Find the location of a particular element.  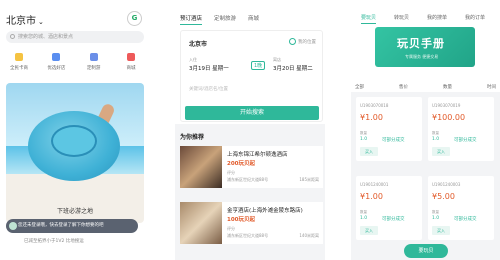

tab-bar: 预订酒店 定制旅游 商城 is located at coordinates (219, 19).